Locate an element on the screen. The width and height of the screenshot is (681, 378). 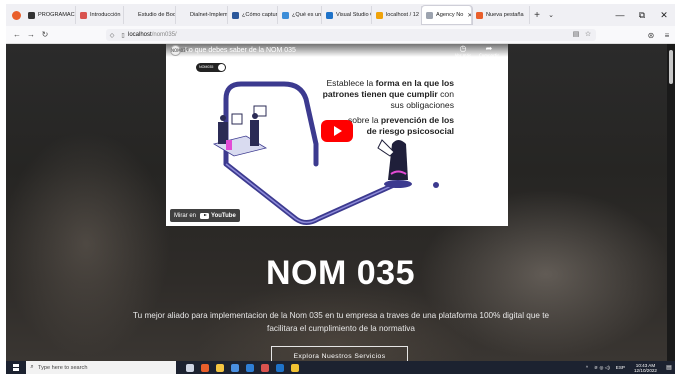
url-text: localhost/nom035/ is located at coordinates (152, 35).